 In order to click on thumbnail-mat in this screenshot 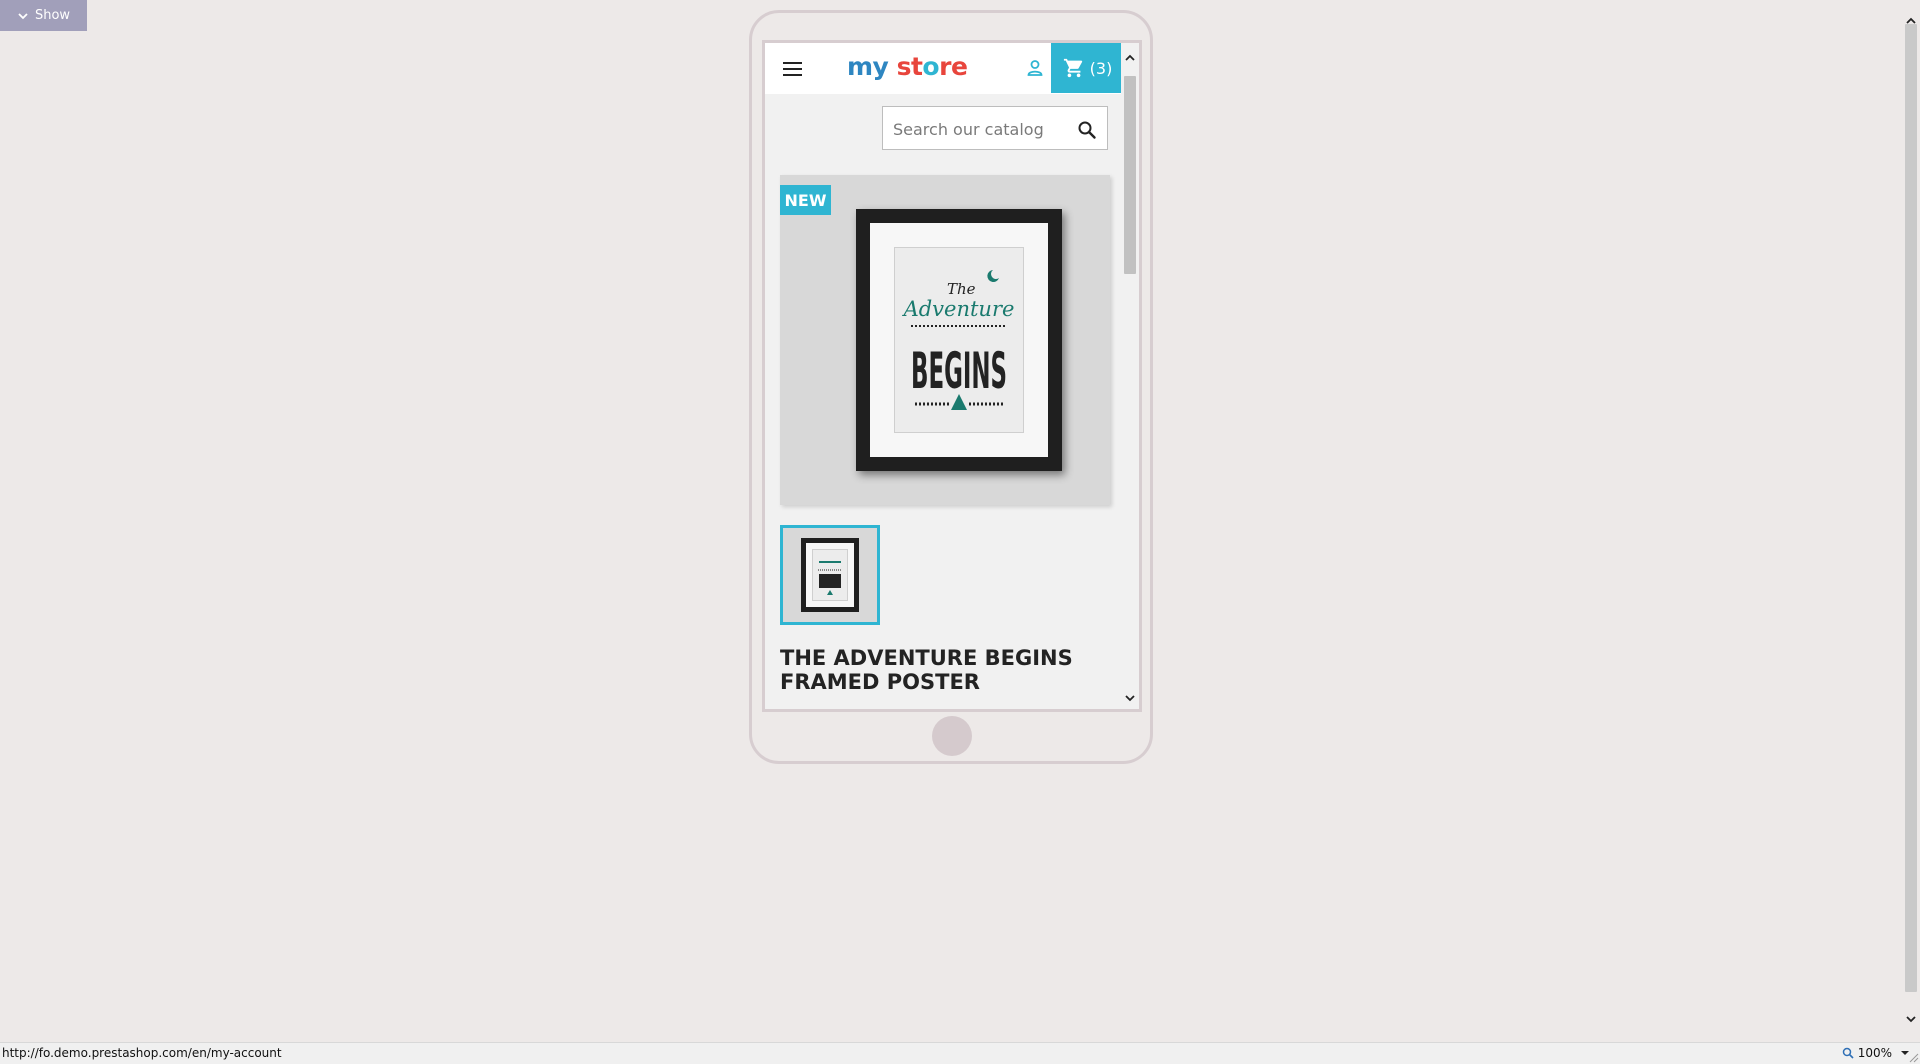, I will do `click(830, 575)`.